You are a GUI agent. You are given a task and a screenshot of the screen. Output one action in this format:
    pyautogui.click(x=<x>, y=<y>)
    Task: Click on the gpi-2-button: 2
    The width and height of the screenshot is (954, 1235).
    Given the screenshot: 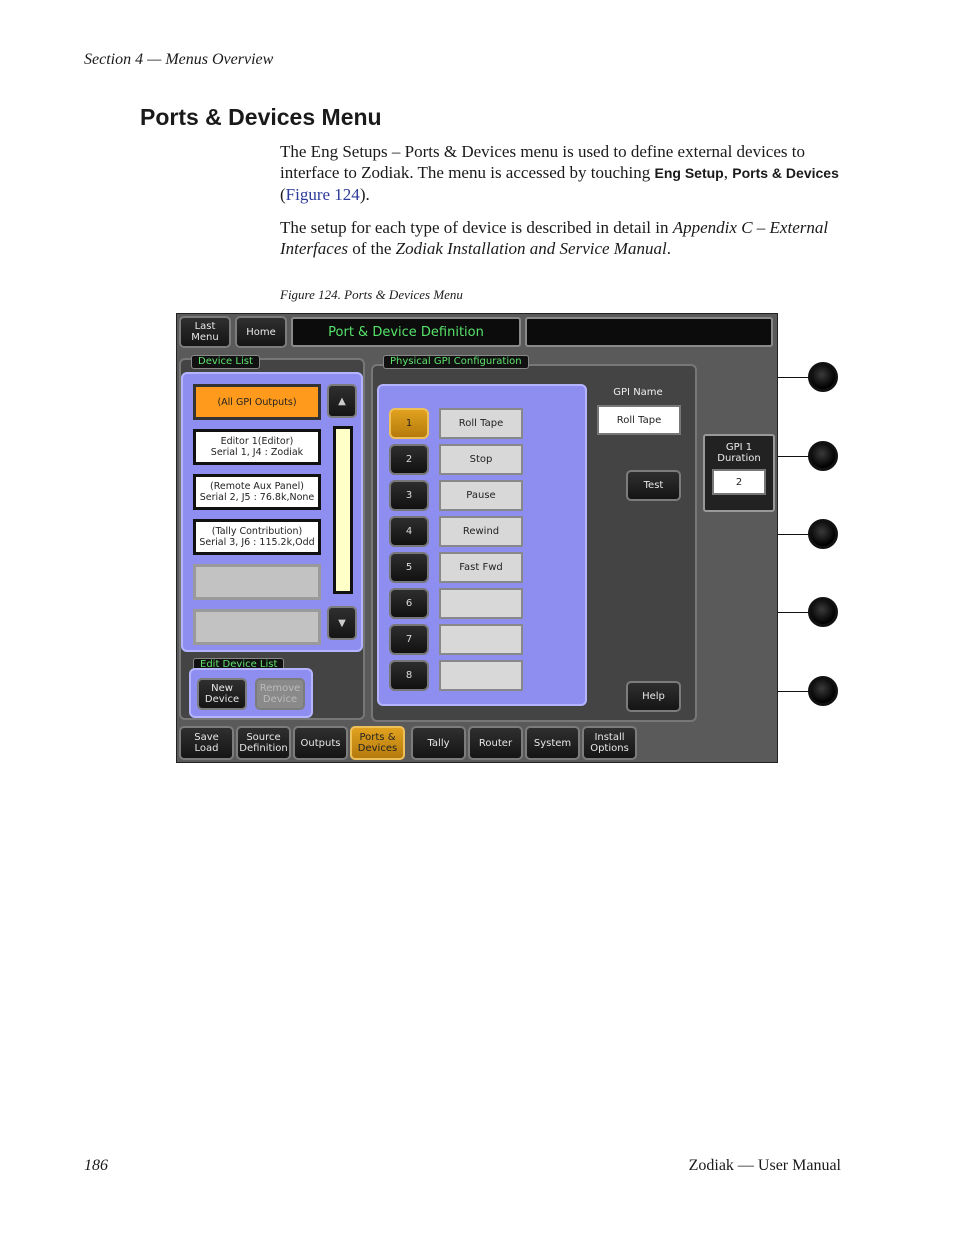 What is the action you would take?
    pyautogui.click(x=409, y=459)
    